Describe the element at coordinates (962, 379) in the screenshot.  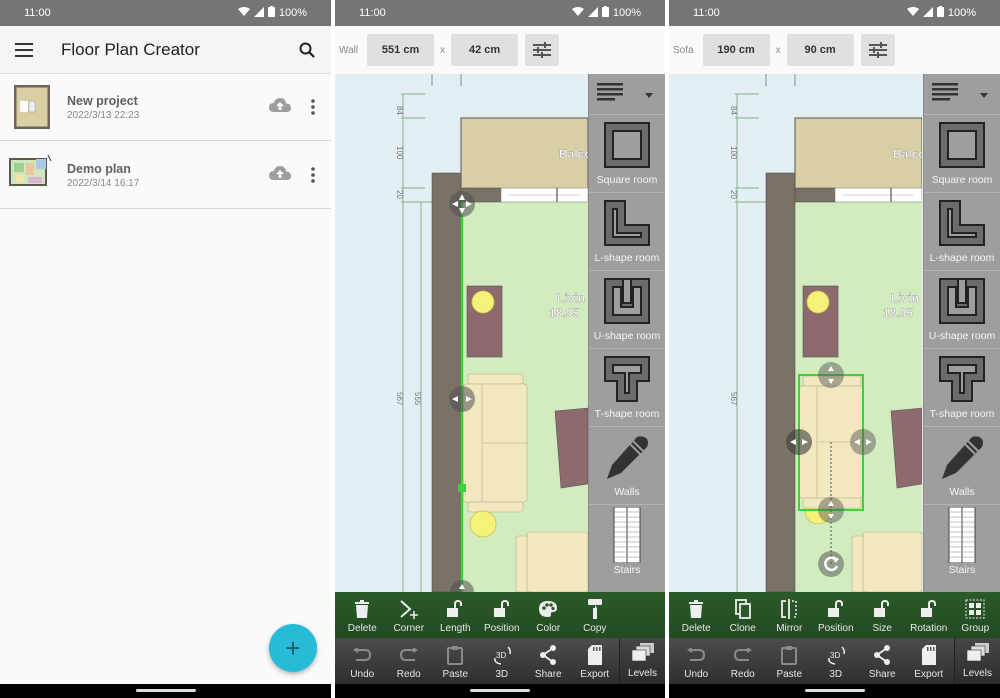
I see `t-shape-room-icon` at that location.